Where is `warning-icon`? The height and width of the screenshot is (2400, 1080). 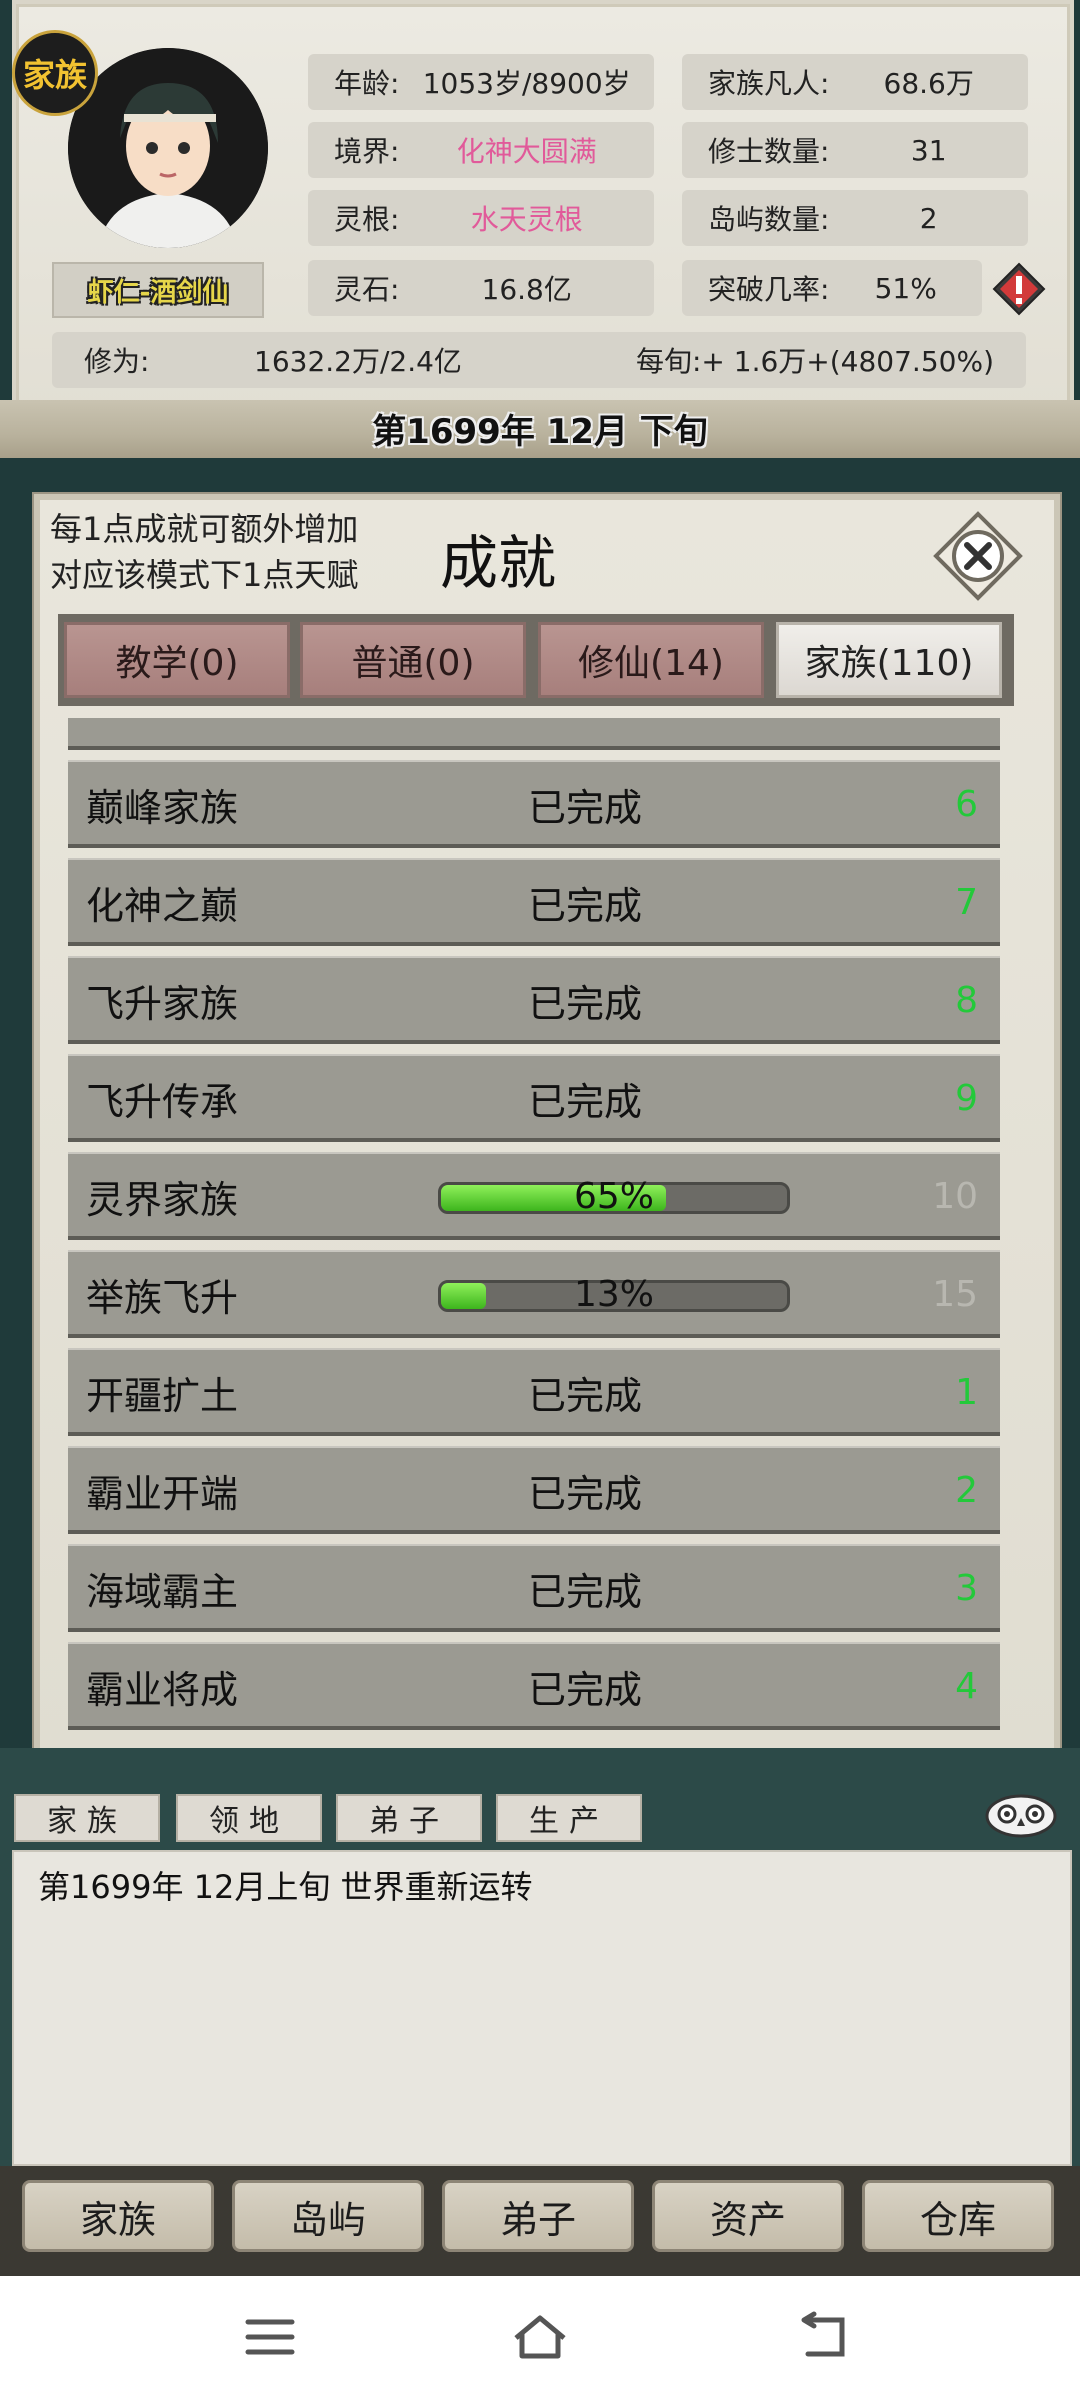 warning-icon is located at coordinates (1019, 289).